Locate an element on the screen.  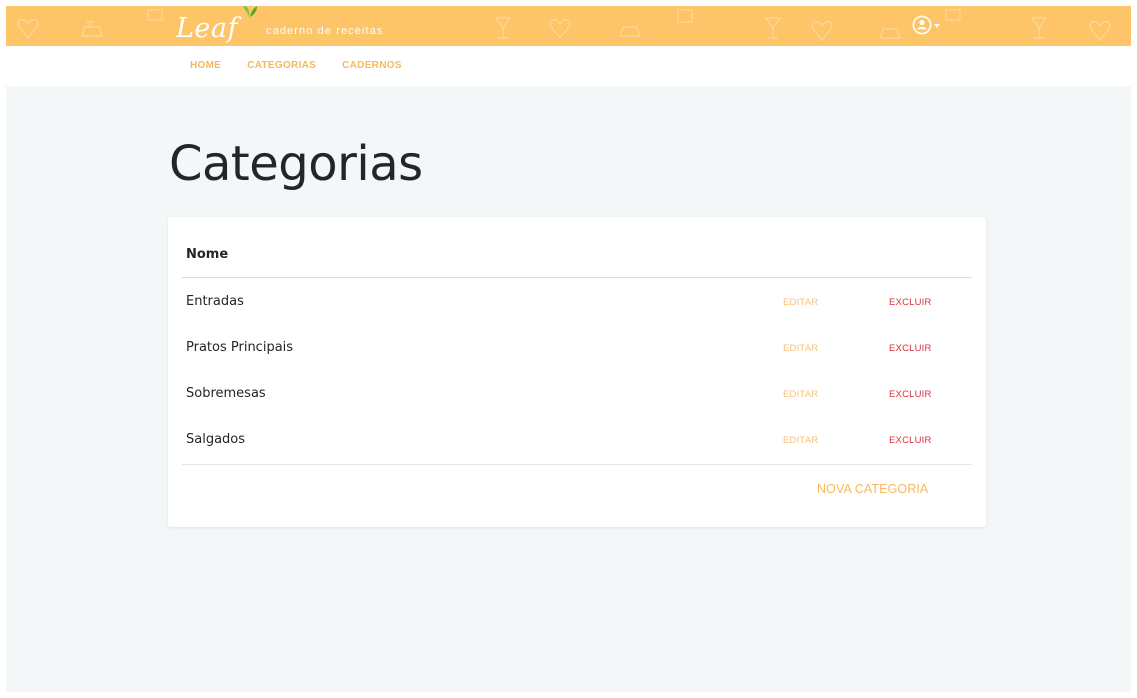
main-nav: HOME CATEGORIAS CADERNOS is located at coordinates (568, 66).